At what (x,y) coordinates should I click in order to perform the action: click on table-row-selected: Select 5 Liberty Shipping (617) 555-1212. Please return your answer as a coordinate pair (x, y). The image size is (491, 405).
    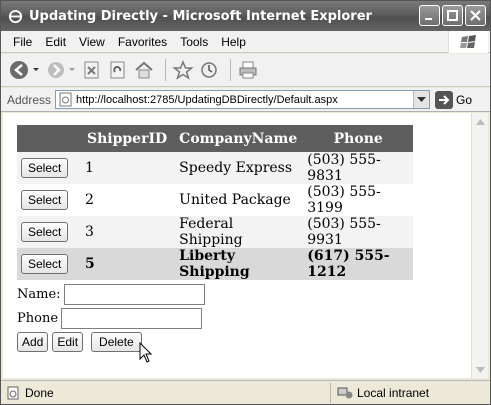
    Looking at the image, I should click on (215, 264).